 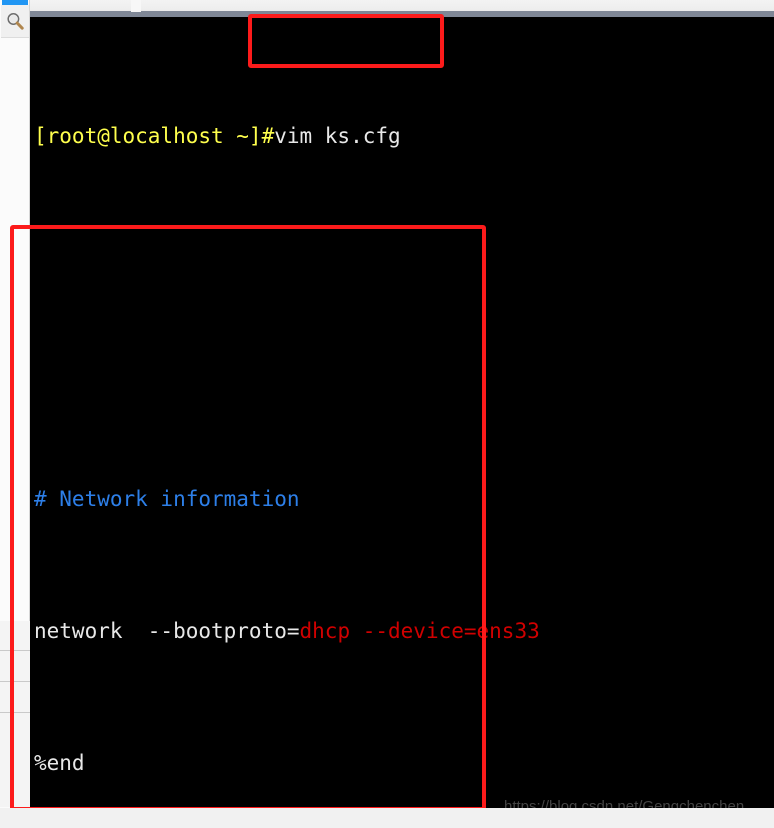 What do you see at coordinates (337, 136) in the screenshot?
I see `shell-command: vim ks.cfg` at bounding box center [337, 136].